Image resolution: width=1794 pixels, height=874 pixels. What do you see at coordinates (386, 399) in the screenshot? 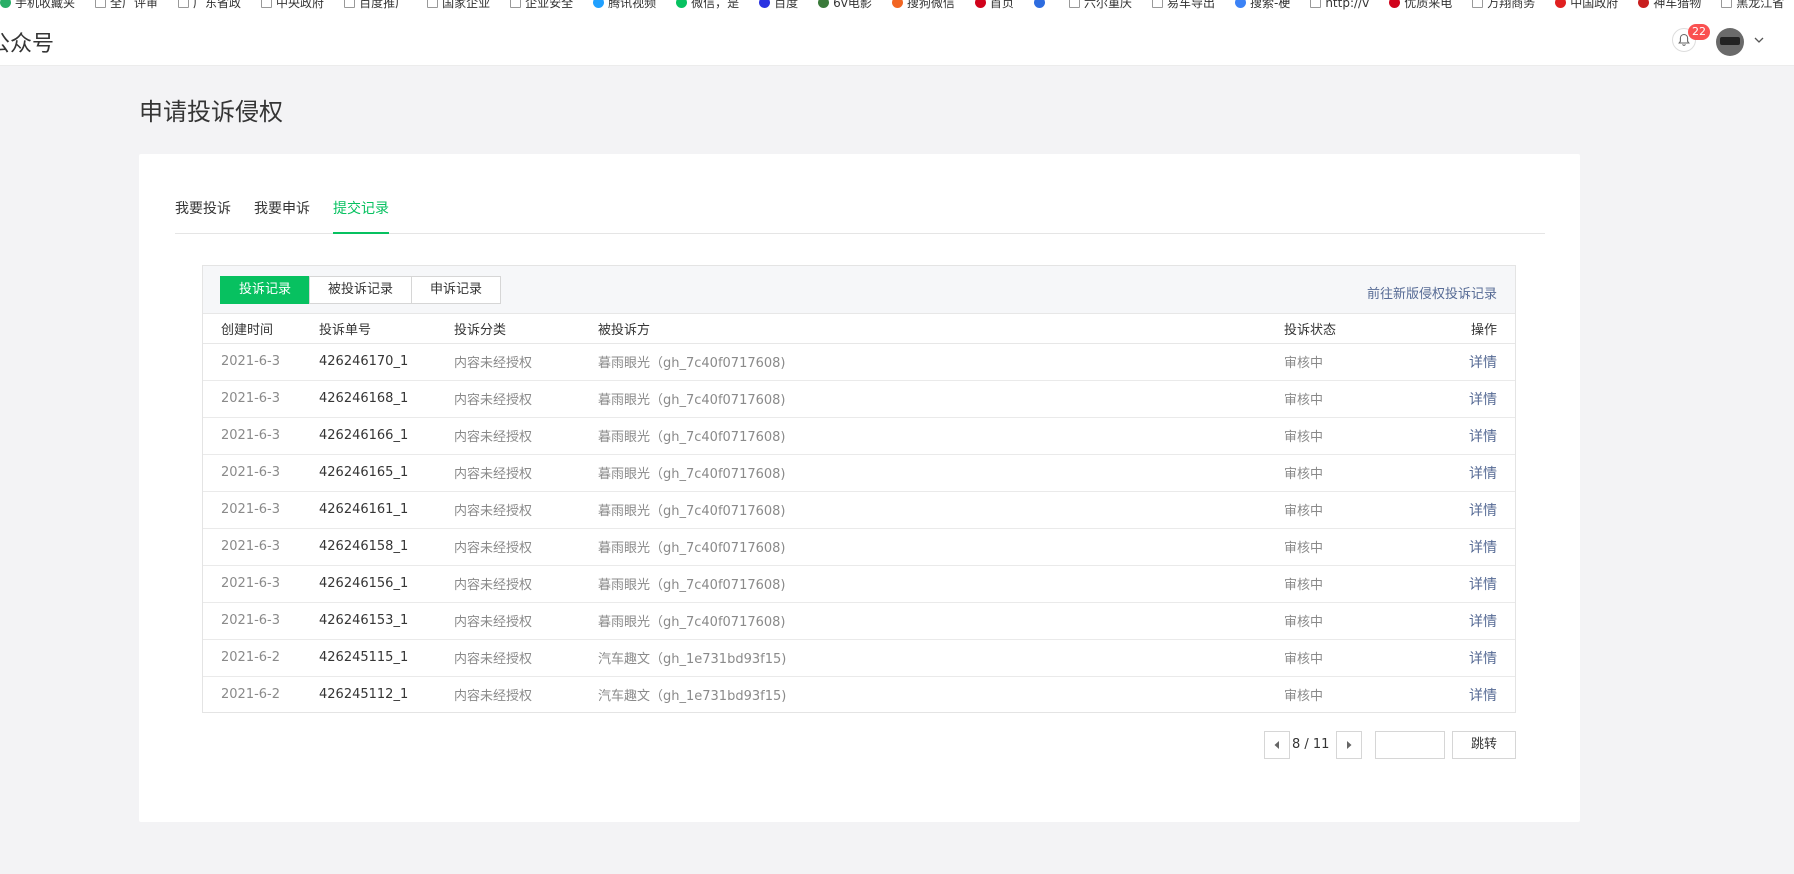
I see `cell-complaint-no: 426246168_1` at bounding box center [386, 399].